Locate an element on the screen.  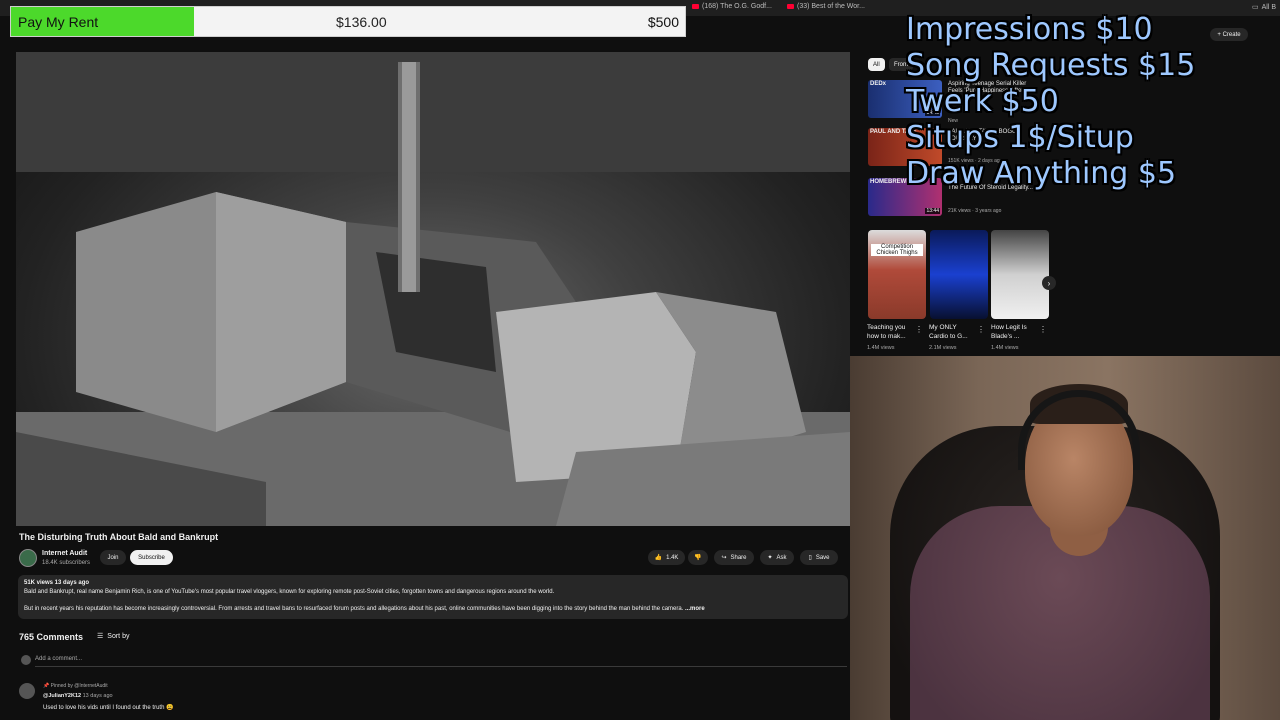
price-item: Impressions $10 is located at coordinates (1029, 29).